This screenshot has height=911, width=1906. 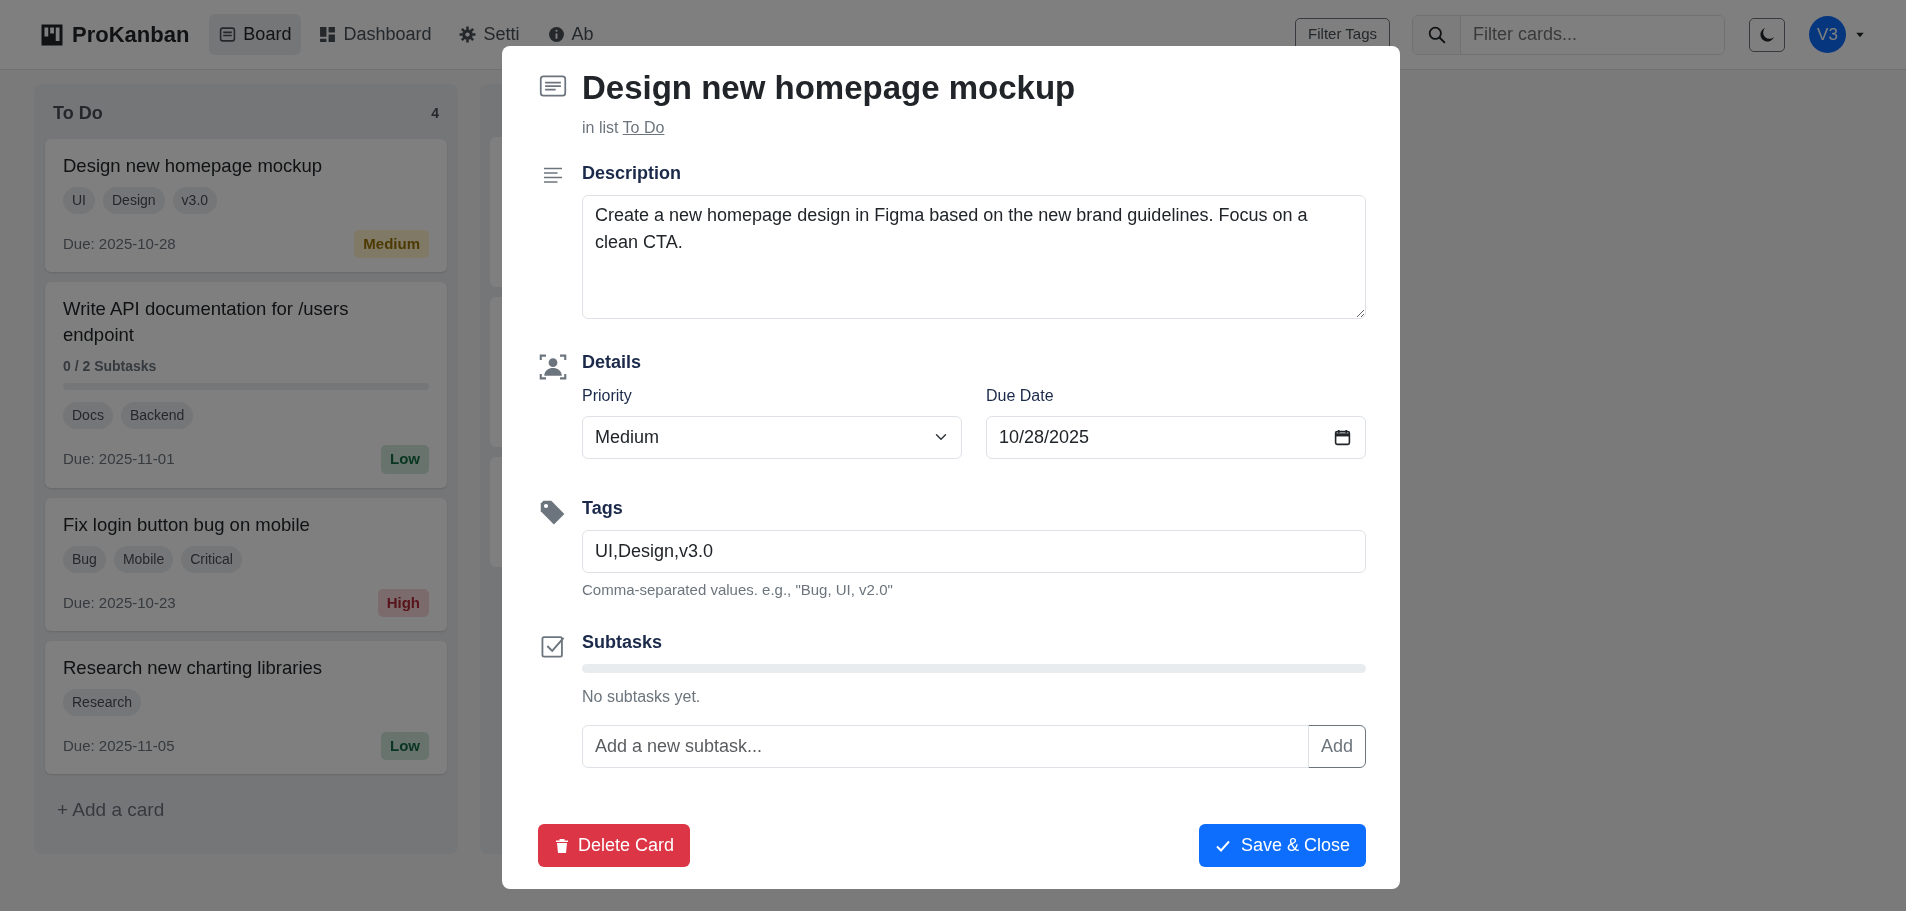 What do you see at coordinates (119, 745) in the screenshot?
I see `due-date: Due: 2025-11-05` at bounding box center [119, 745].